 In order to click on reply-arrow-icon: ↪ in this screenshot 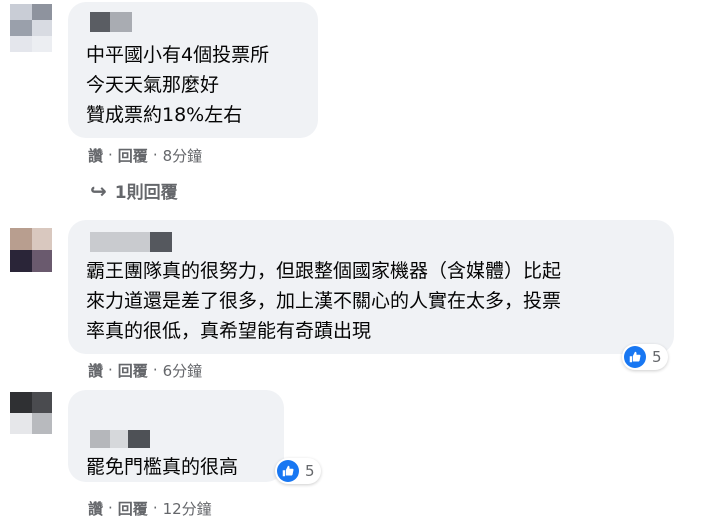, I will do `click(98, 190)`.